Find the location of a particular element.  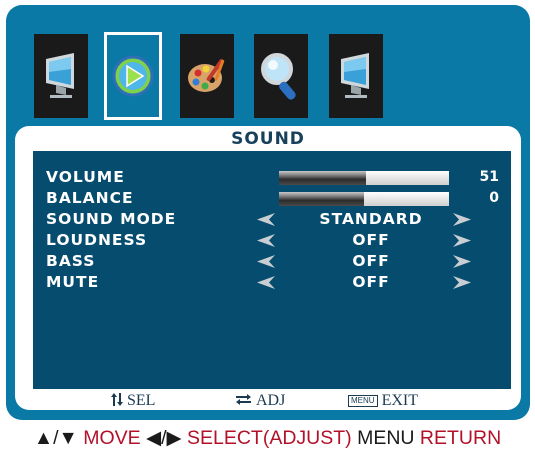

hint-exit-label: EXIT is located at coordinates (399, 400).